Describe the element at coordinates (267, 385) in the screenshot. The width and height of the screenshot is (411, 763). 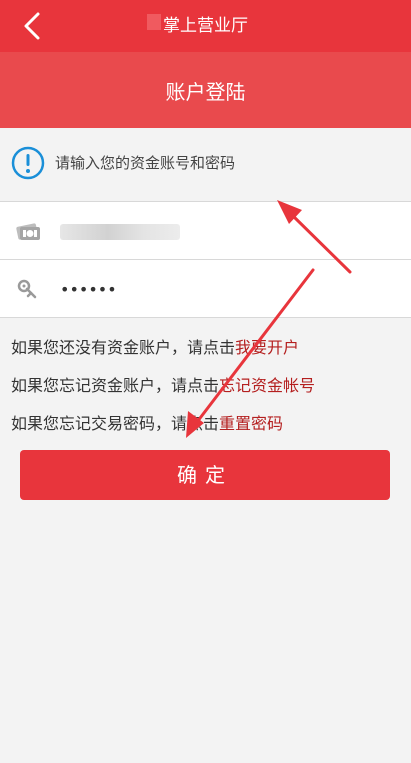
I see `forgot-account-link: 忘记资金帐号` at that location.